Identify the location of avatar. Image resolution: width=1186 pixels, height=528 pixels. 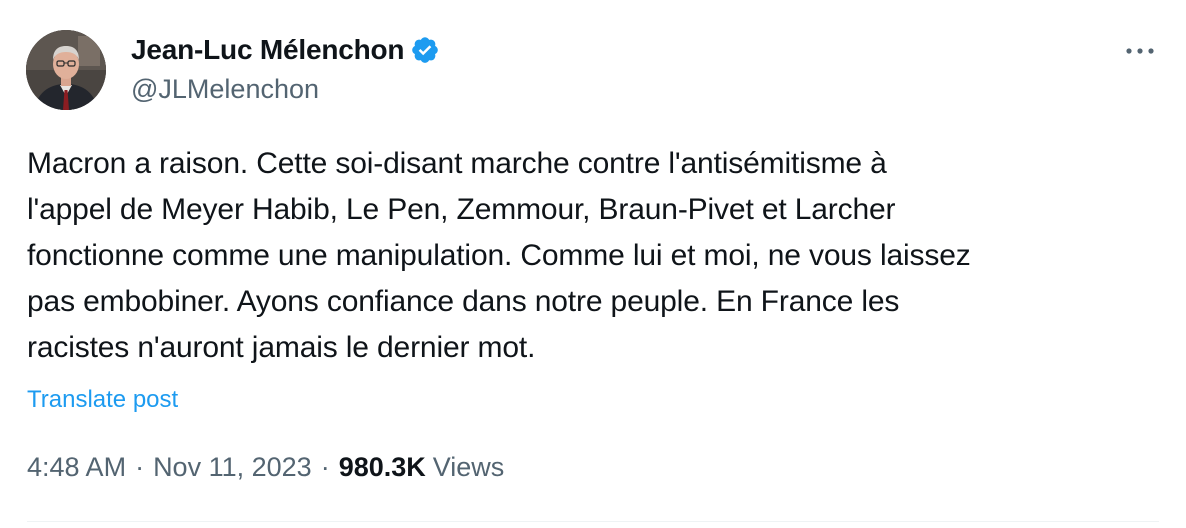
(66, 70).